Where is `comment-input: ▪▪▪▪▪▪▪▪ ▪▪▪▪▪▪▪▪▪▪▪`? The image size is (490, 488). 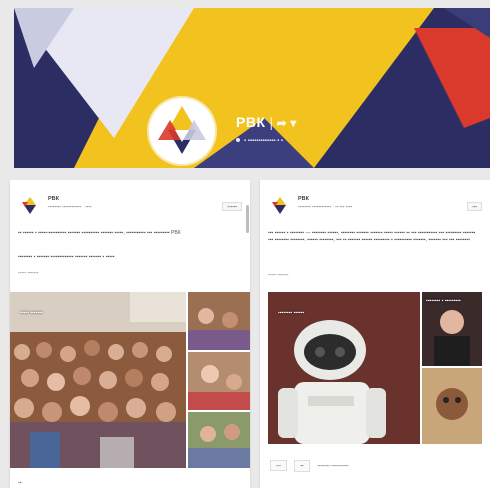 comment-input: ▪▪▪▪▪▪▪▪ ▪▪▪▪▪▪▪▪▪▪▪ is located at coordinates (333, 465).